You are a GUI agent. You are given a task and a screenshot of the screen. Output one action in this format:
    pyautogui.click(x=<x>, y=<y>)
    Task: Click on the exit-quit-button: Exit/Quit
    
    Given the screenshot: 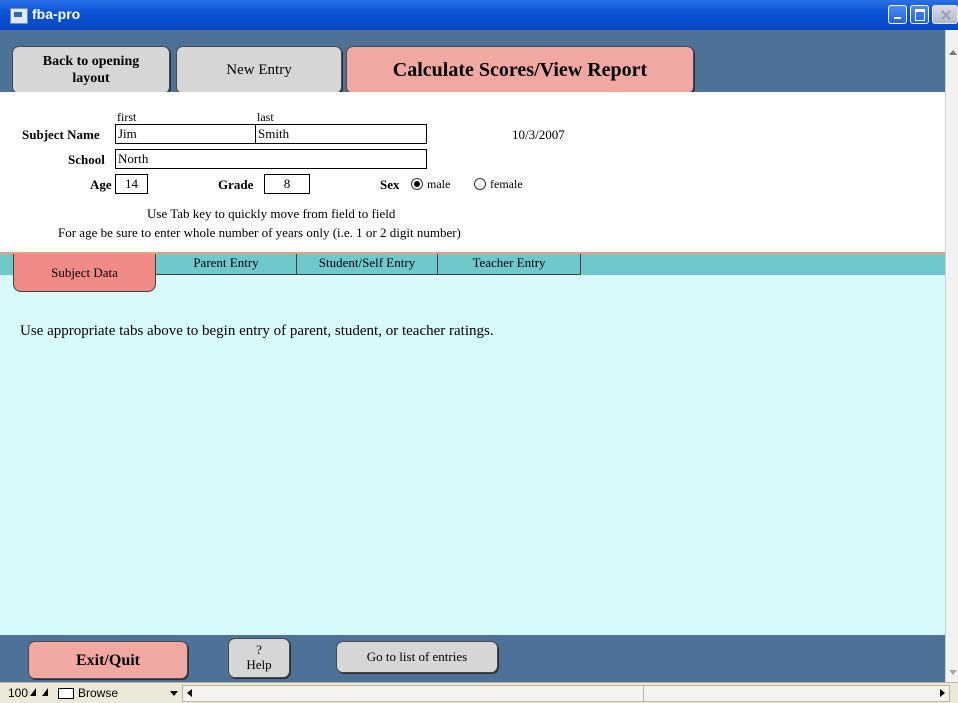 What is the action you would take?
    pyautogui.click(x=108, y=660)
    